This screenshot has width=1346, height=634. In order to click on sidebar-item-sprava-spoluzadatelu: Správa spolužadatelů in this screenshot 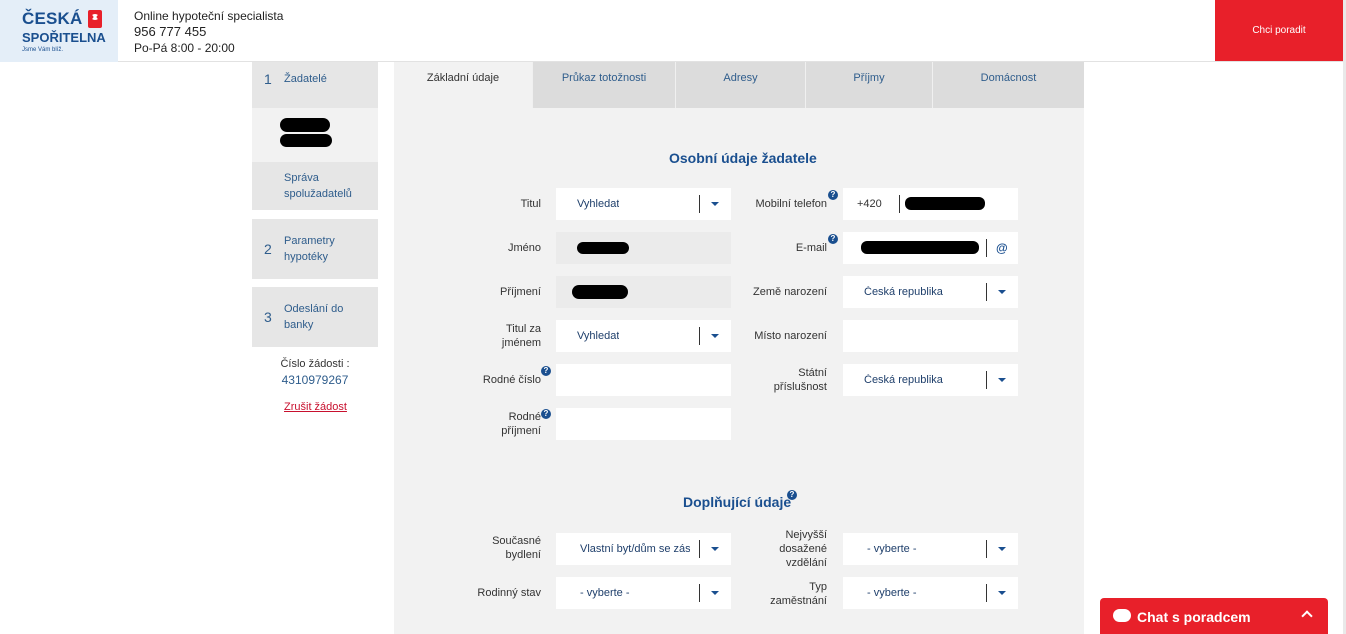, I will do `click(315, 186)`.